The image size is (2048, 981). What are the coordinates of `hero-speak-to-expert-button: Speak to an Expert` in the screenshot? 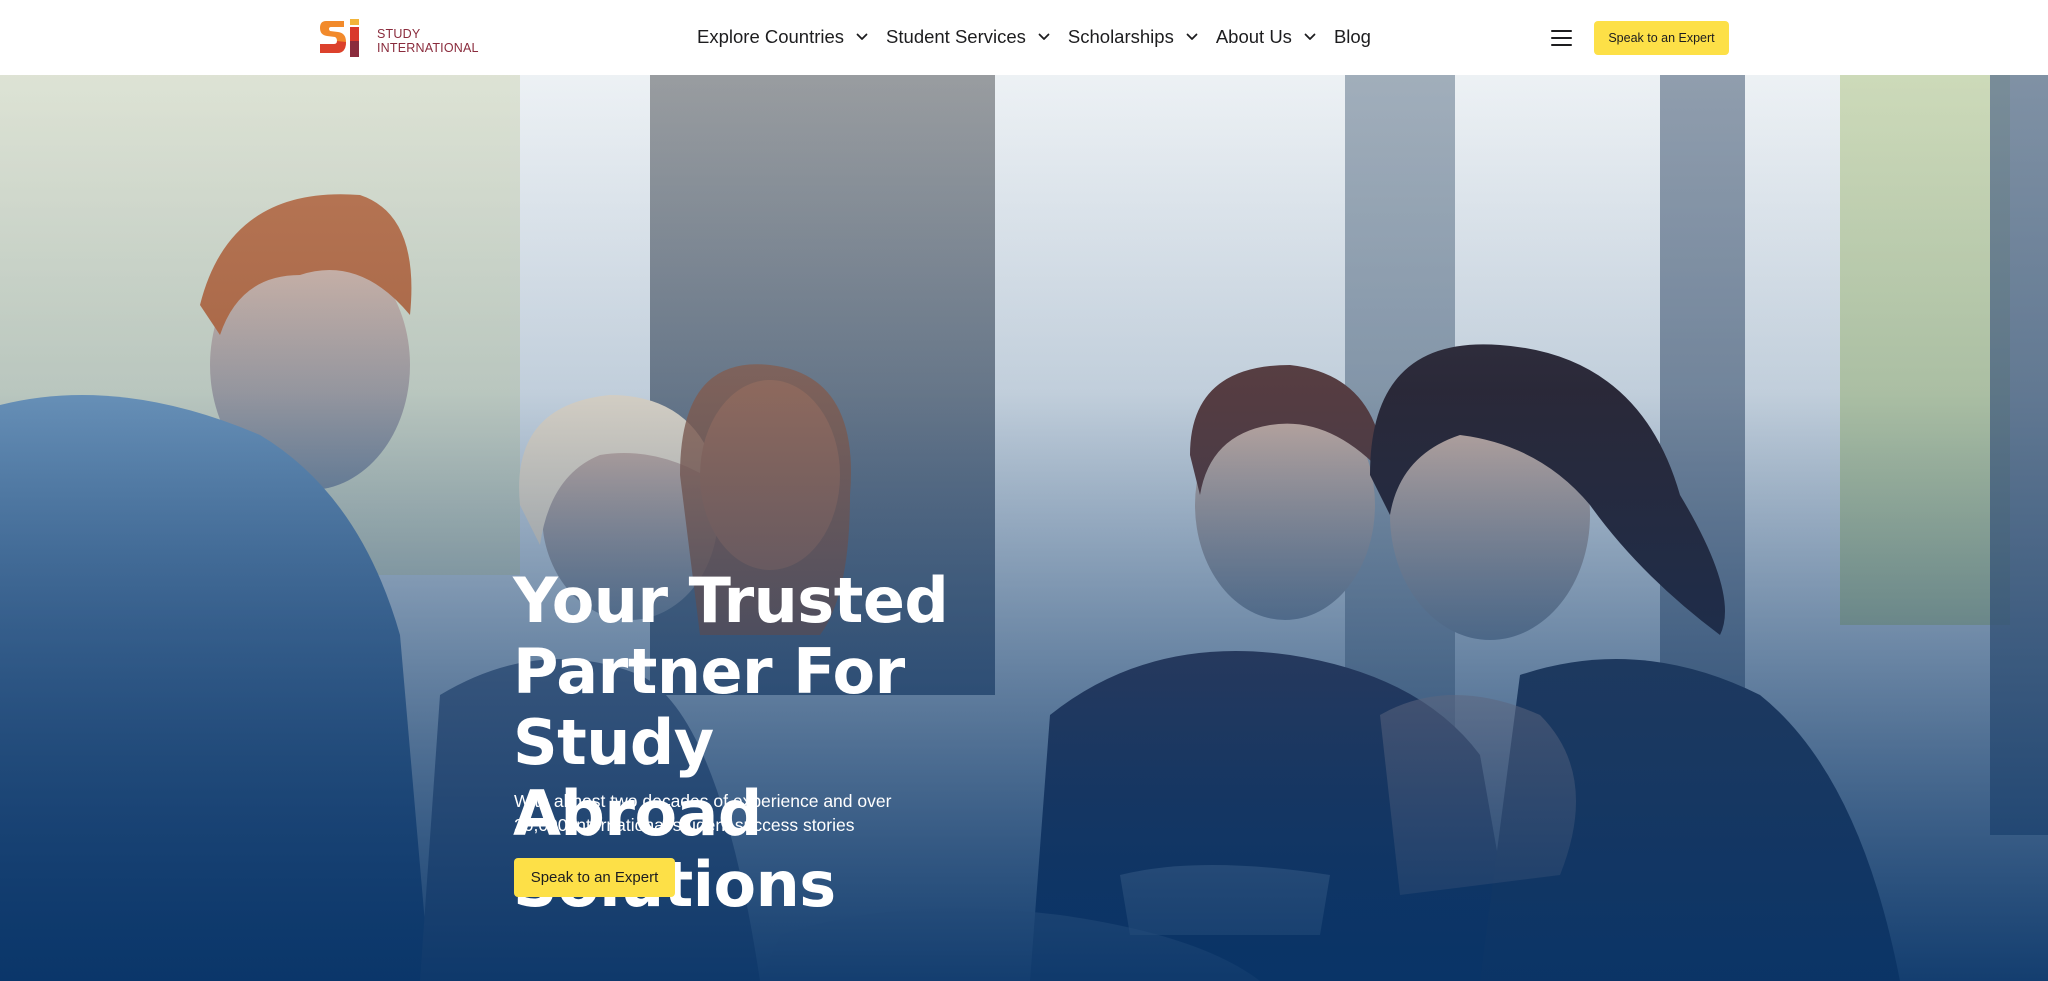 It's located at (594, 877).